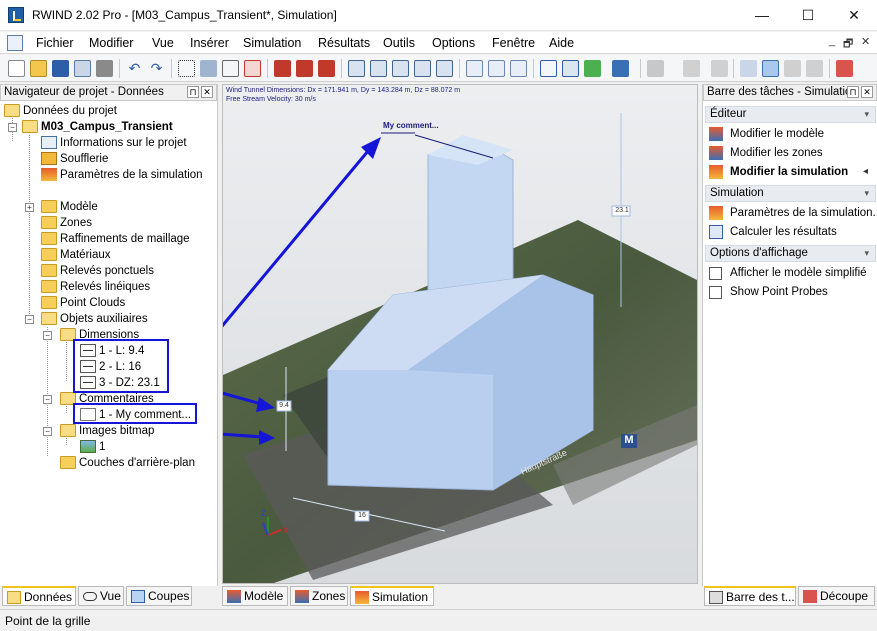 This screenshot has height=631, width=877. Describe the element at coordinates (29, 207) in the screenshot. I see `expand-icon: +` at that location.